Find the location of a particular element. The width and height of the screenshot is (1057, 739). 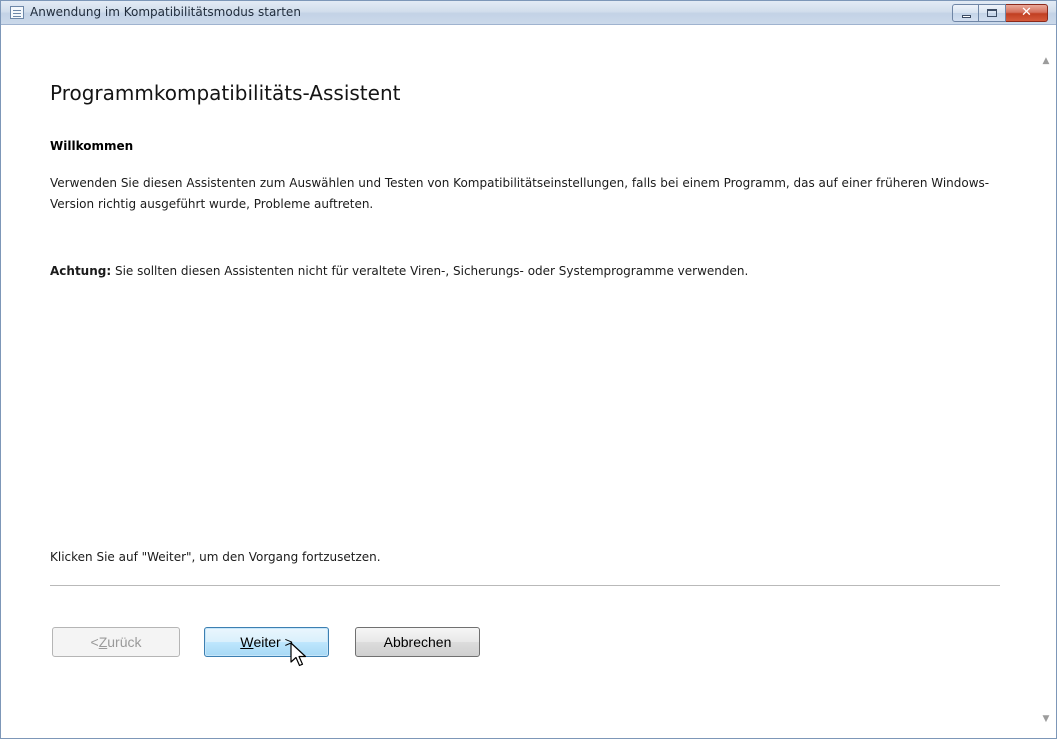

close-icon: ✕ is located at coordinates (1026, 12).